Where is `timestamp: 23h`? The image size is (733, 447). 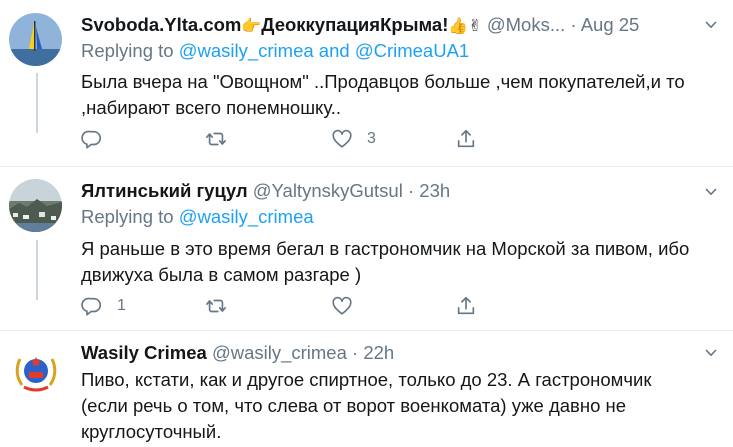
timestamp: 23h is located at coordinates (434, 190).